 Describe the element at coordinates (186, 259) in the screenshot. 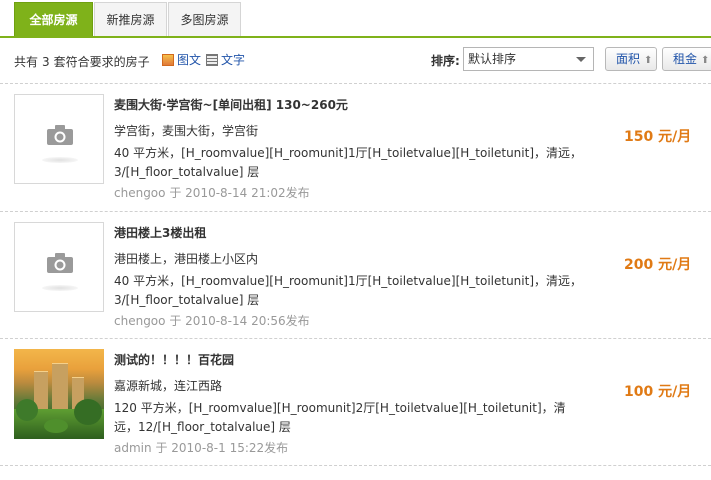

I see `listing-address: 港田楼上，港田楼上小区内` at that location.